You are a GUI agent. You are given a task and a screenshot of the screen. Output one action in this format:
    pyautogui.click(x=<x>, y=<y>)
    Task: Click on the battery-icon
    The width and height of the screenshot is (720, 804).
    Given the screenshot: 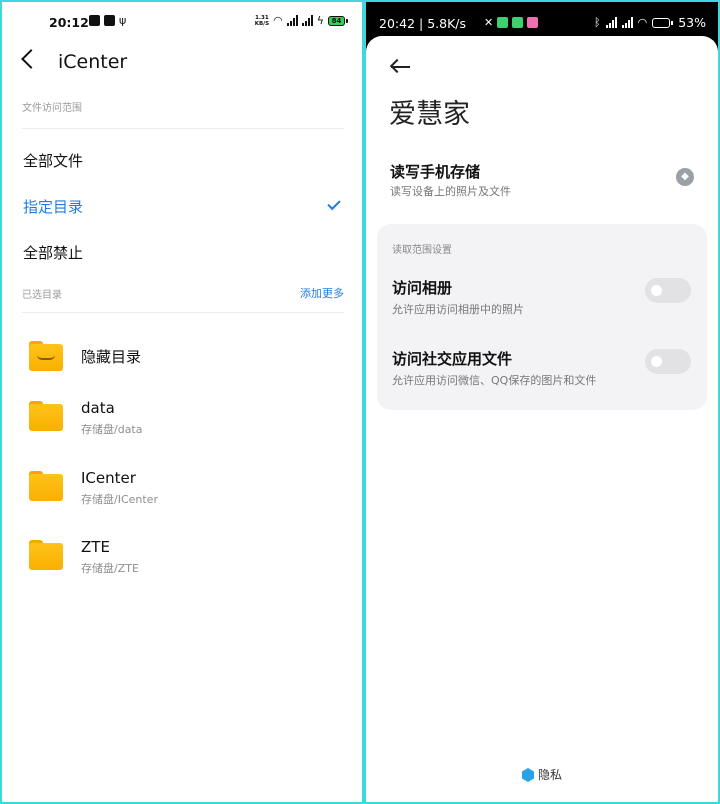 What is the action you would take?
    pyautogui.click(x=663, y=22)
    